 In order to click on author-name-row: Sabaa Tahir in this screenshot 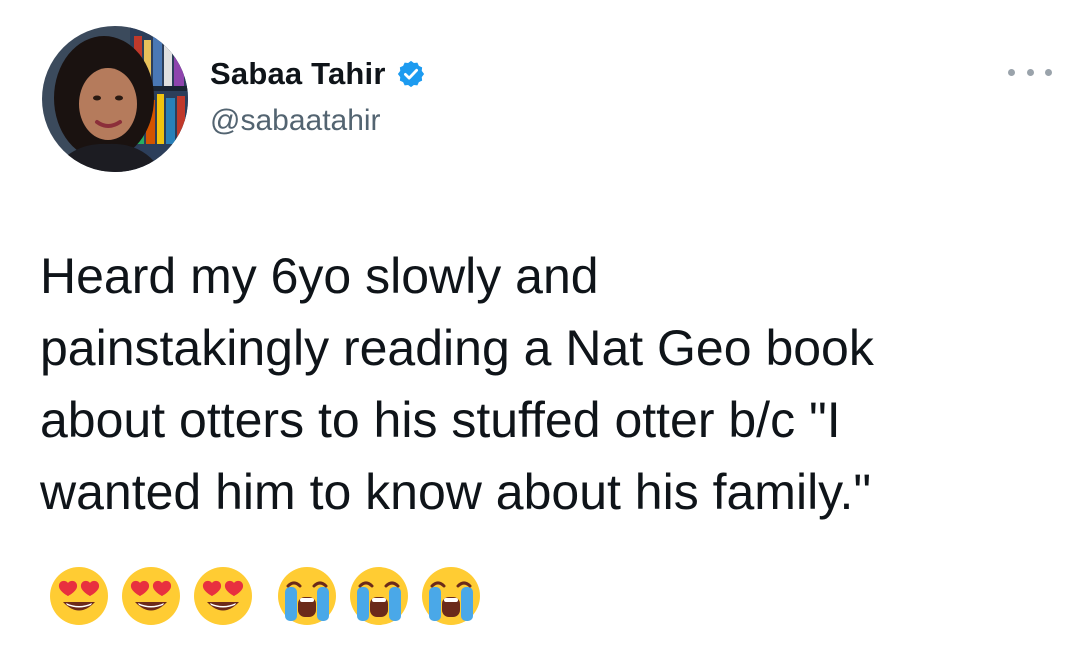, I will do `click(318, 74)`.